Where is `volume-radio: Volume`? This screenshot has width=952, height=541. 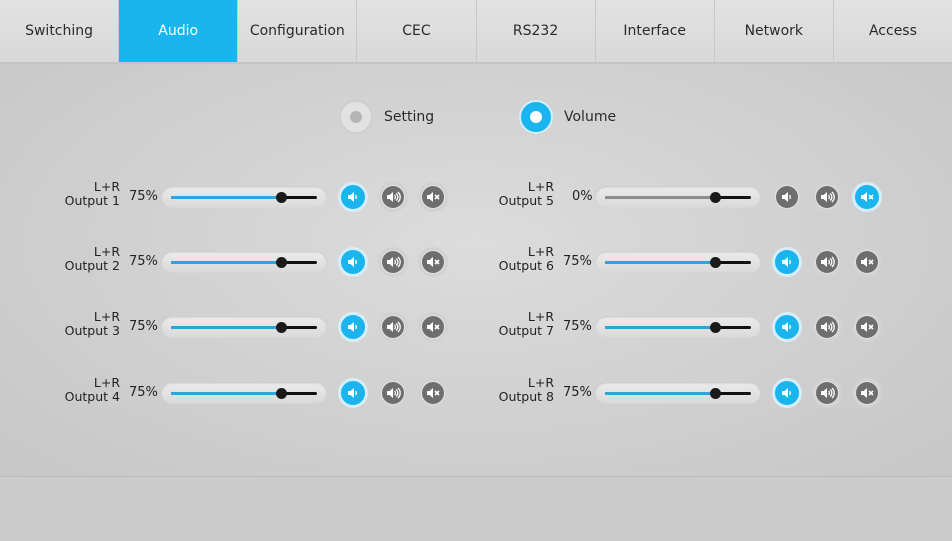
volume-radio: Volume is located at coordinates (567, 117).